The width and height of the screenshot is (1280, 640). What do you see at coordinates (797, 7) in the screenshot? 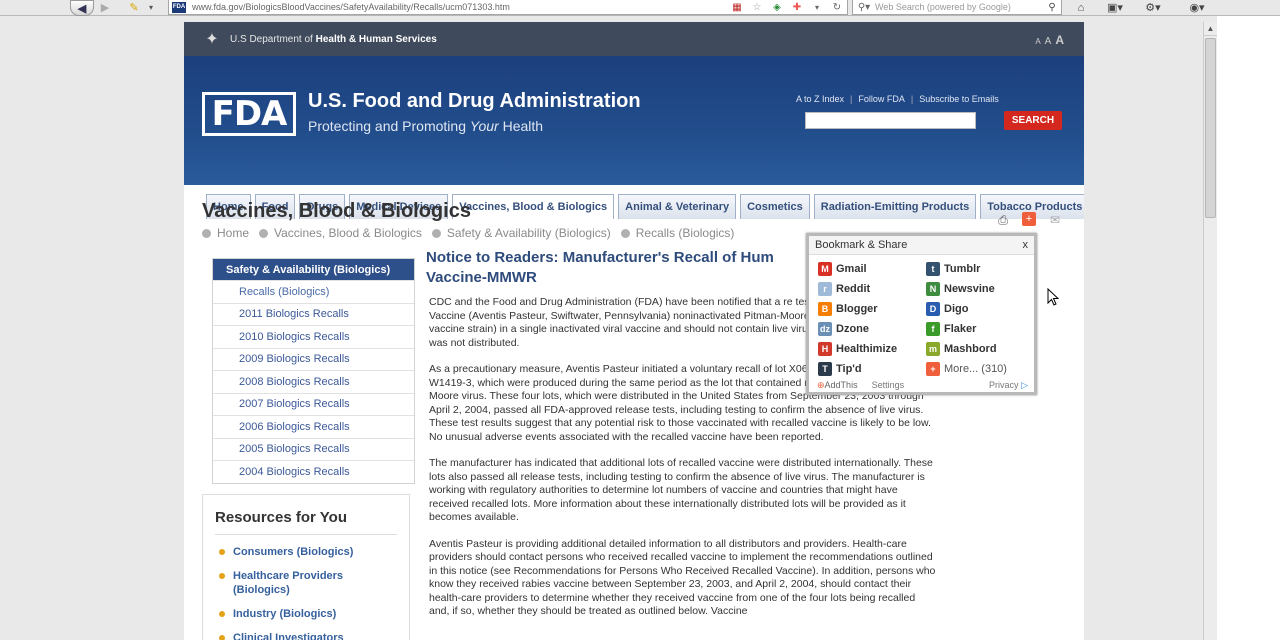
I see `addthis-plus-icon: ✚` at bounding box center [797, 7].